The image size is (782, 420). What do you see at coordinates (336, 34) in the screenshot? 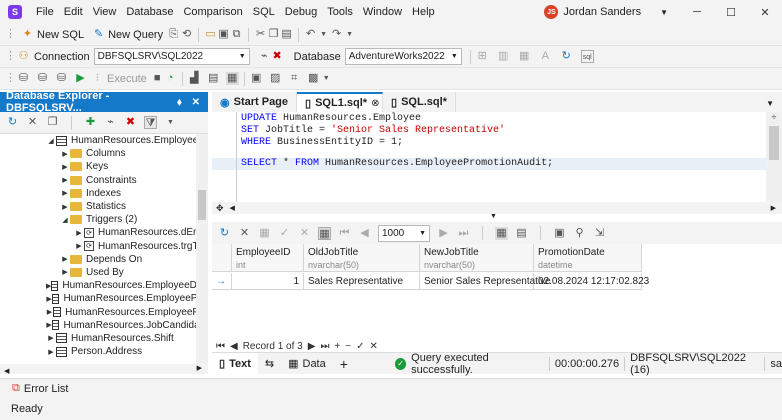
I see `redo-icon: ↷` at bounding box center [336, 34].